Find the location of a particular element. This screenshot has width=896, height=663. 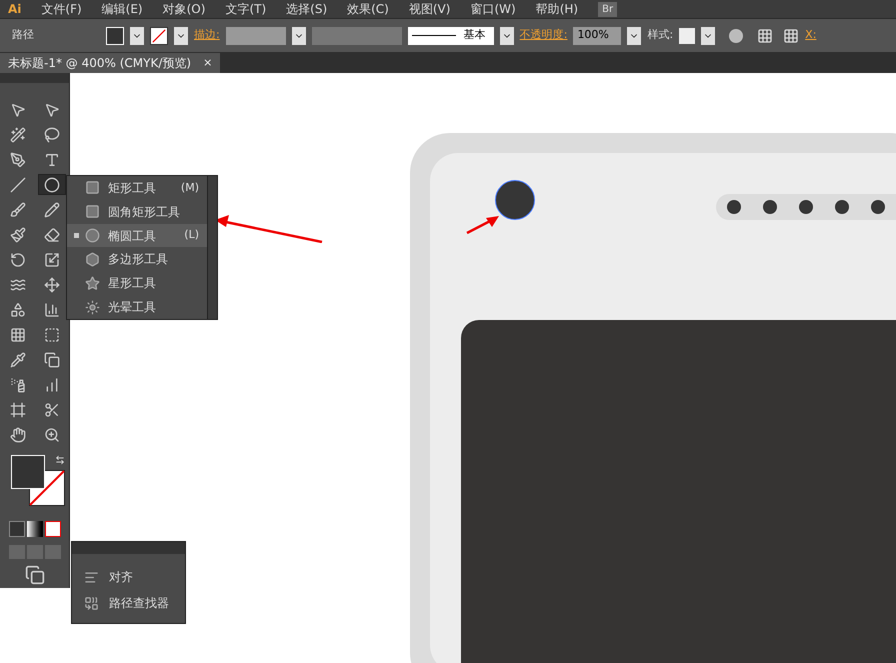

scale-icon is located at coordinates (52, 260).